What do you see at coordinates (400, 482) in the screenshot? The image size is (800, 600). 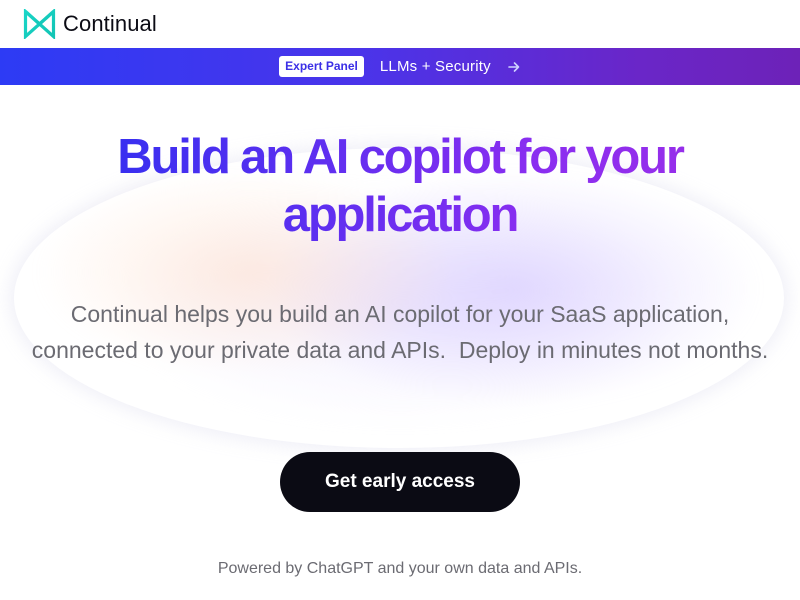 I see `get-early-access-button: Get early access` at bounding box center [400, 482].